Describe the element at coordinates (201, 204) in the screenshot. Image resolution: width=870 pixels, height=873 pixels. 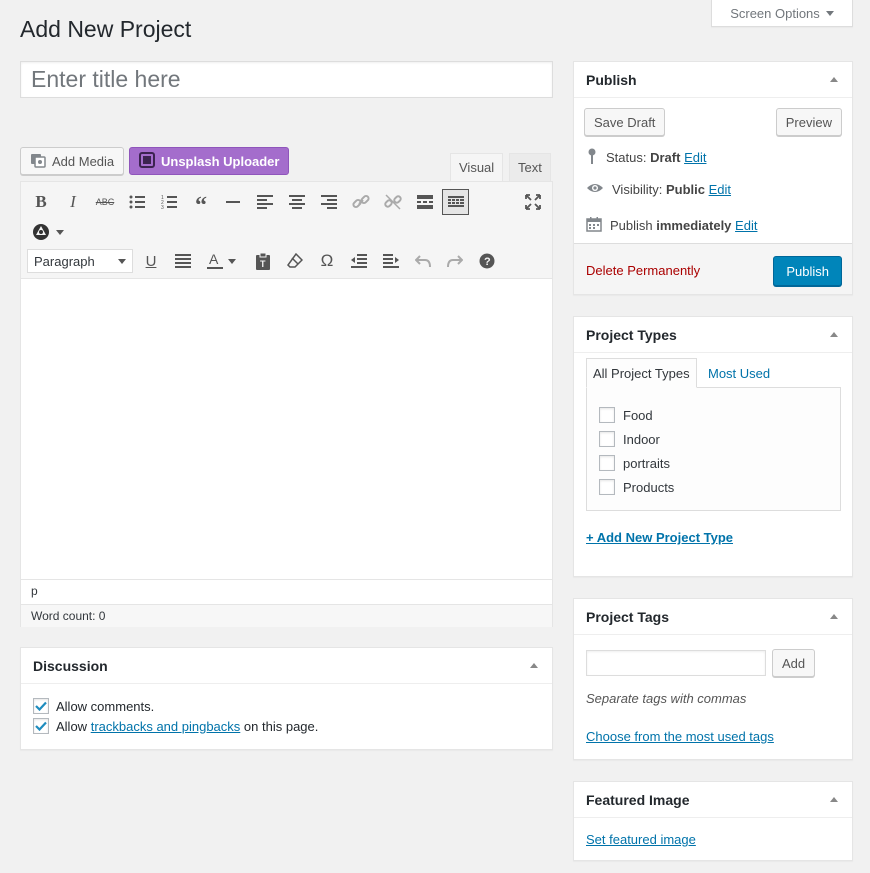
I see `blockquote-icon: “` at that location.